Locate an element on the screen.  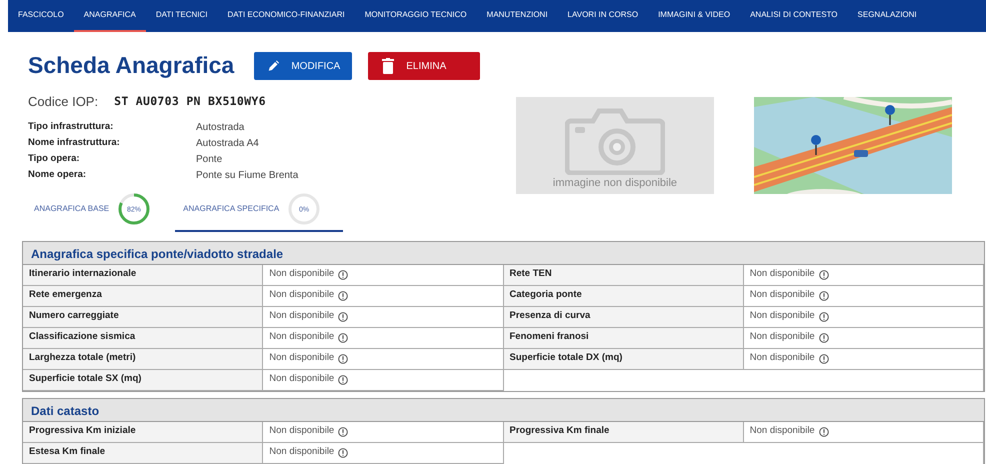
camera-icon is located at coordinates (615, 140).